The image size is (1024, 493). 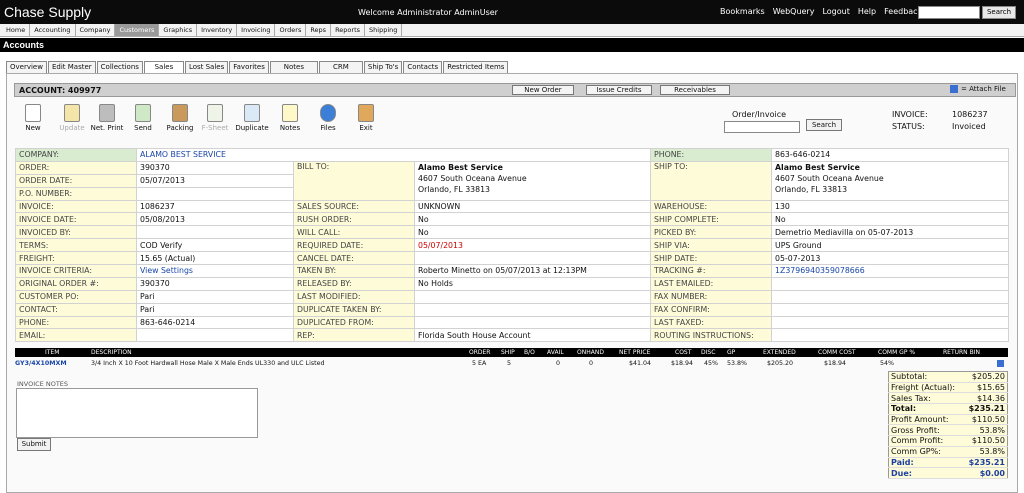 What do you see at coordinates (215, 271) in the screenshot?
I see `view-settings-link: View Settings` at bounding box center [215, 271].